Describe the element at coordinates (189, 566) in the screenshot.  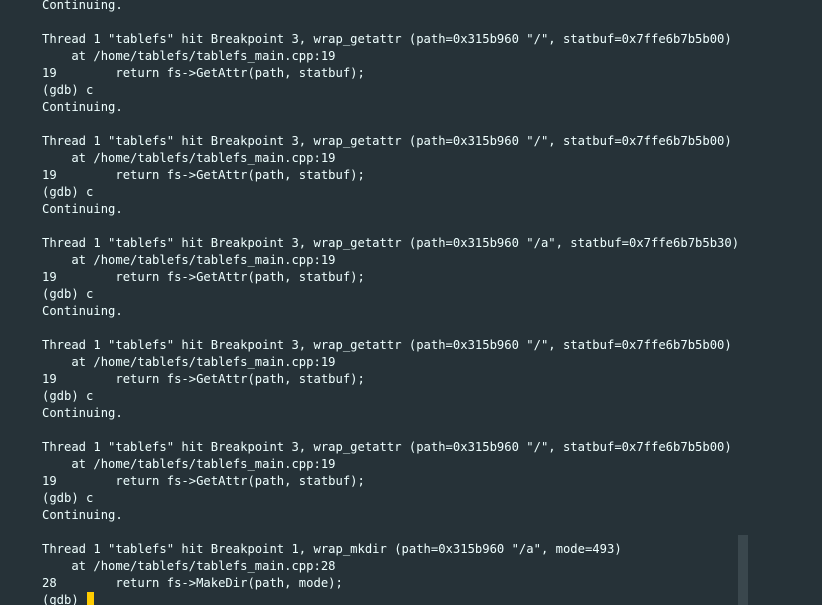
I see `output-line: at /home/tablefs/tablefs_main.cpp:28` at that location.